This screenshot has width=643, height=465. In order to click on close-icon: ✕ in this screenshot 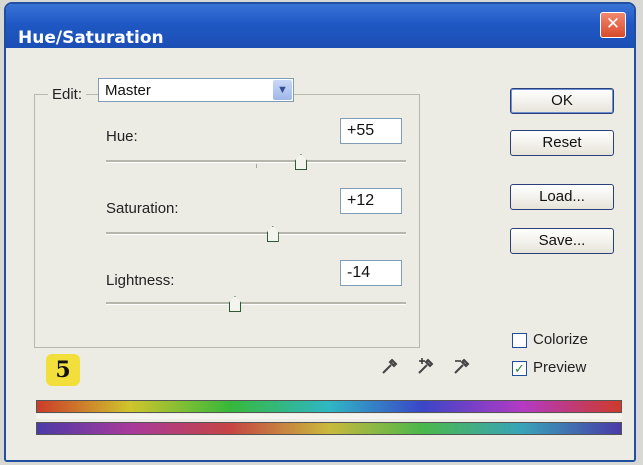, I will do `click(613, 24)`.